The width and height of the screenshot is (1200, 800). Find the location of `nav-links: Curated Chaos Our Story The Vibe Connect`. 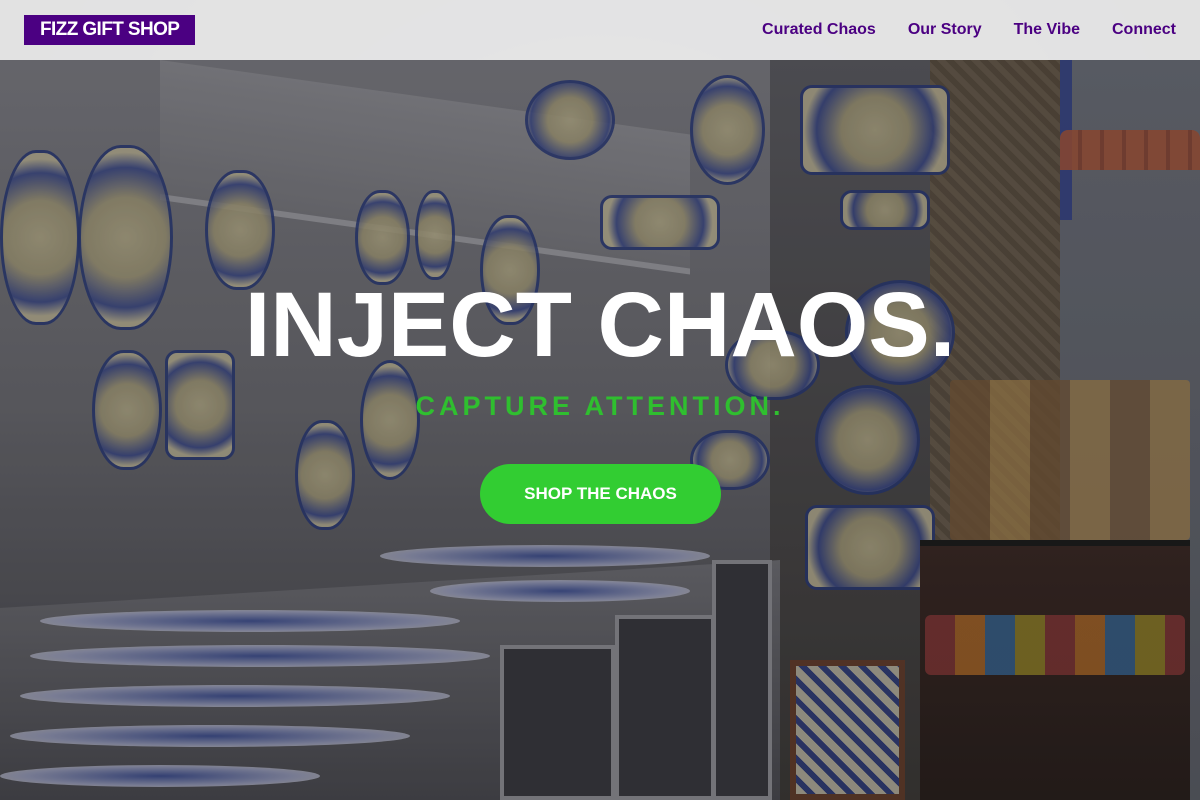

nav-links: Curated Chaos Our Story The Vibe Connect is located at coordinates (969, 30).